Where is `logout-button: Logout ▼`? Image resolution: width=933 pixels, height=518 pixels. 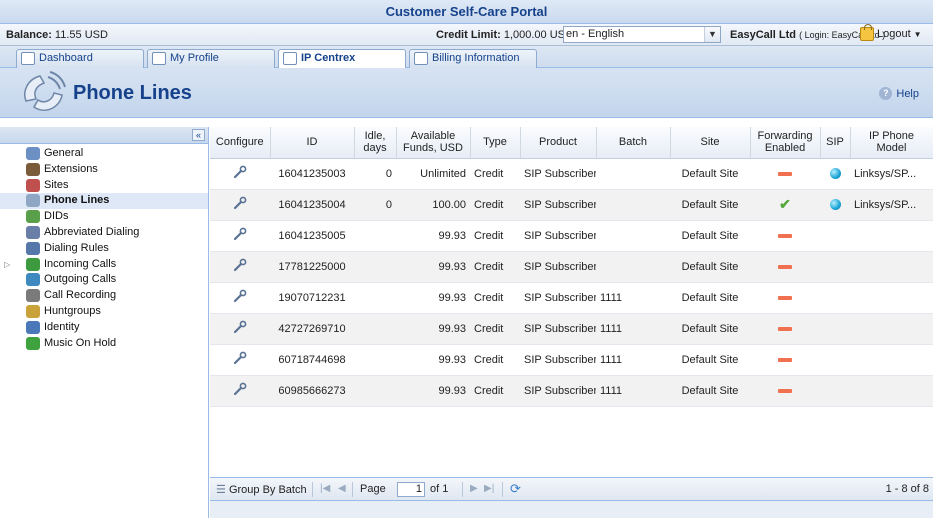
logout-button: Logout ▼ is located at coordinates (891, 32).